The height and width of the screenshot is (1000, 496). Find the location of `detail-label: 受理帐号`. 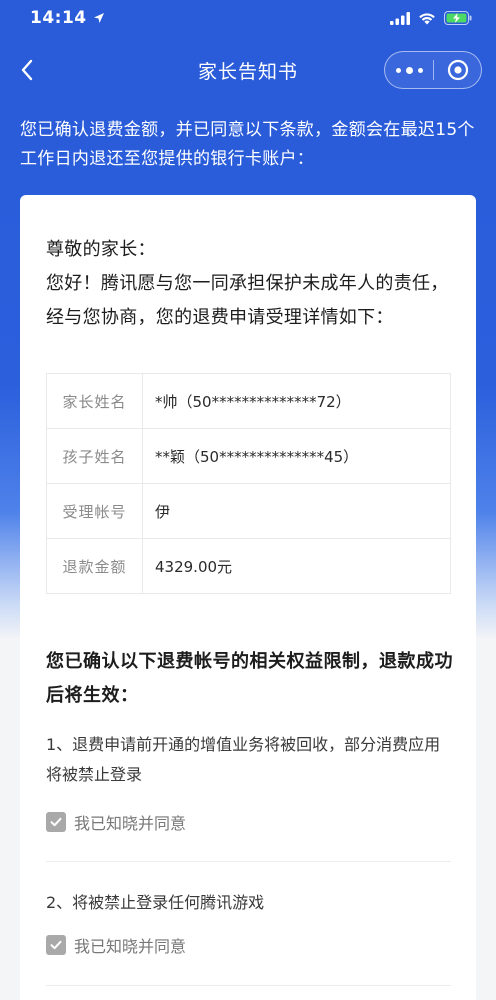

detail-label: 受理帐号 is located at coordinates (94, 511).